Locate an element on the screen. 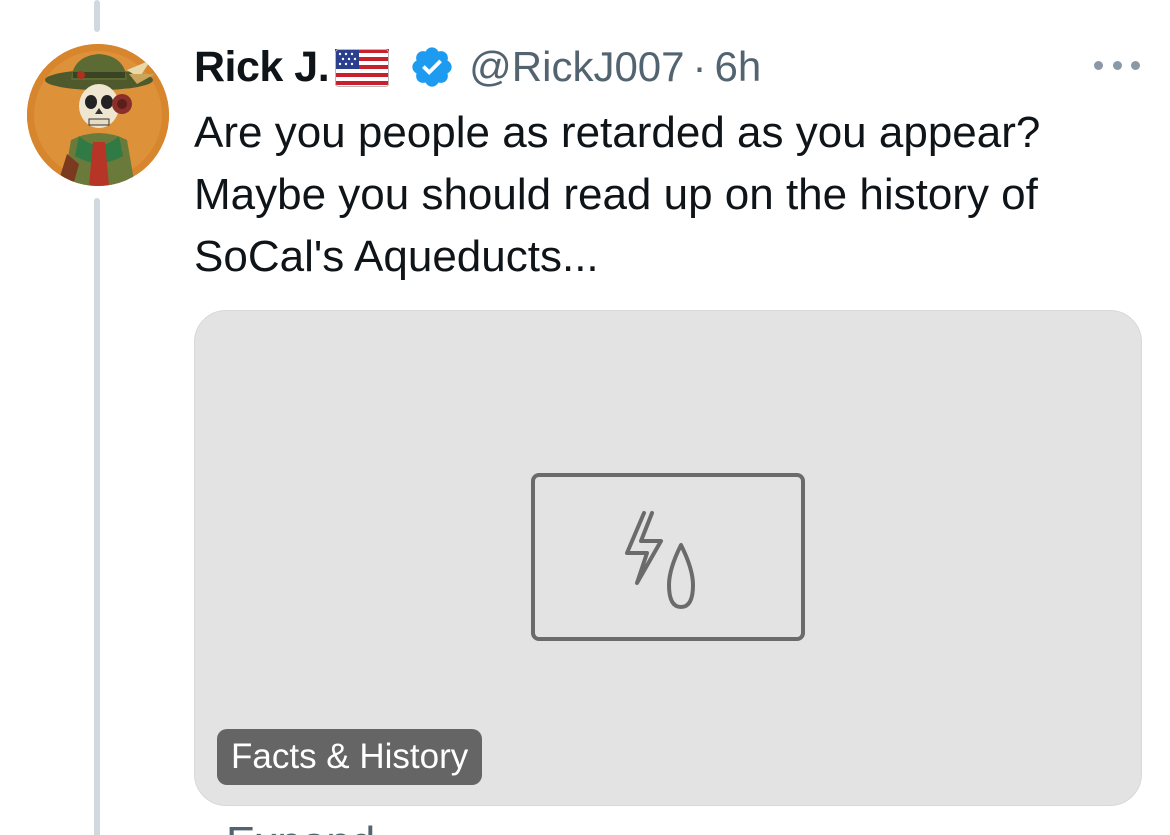  card-category-badge: Facts & History is located at coordinates (350, 757).